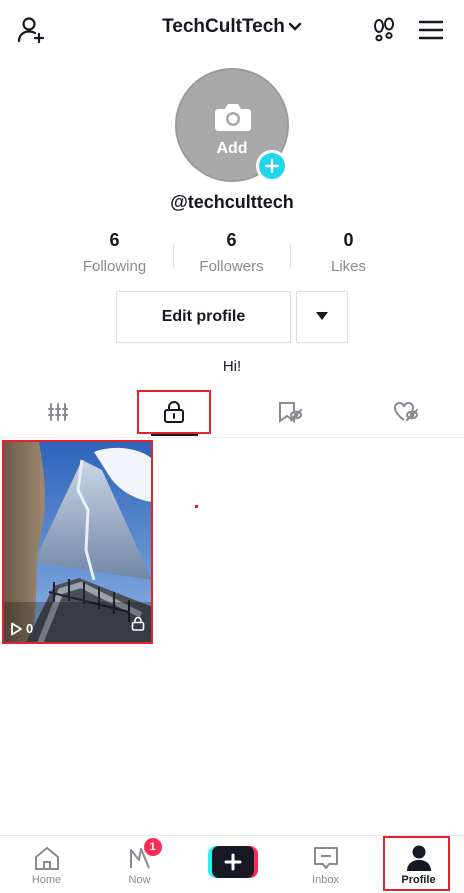 The height and width of the screenshot is (893, 464). What do you see at coordinates (272, 166) in the screenshot?
I see `add-avatar-plus-icon` at bounding box center [272, 166].